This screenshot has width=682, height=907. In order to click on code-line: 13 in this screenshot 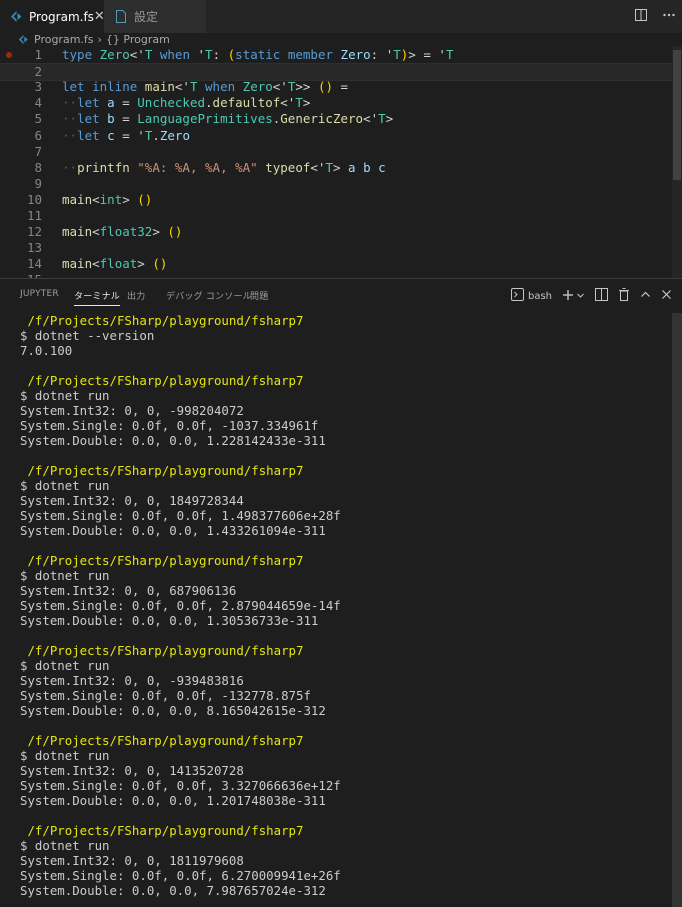, I will do `click(336, 248)`.